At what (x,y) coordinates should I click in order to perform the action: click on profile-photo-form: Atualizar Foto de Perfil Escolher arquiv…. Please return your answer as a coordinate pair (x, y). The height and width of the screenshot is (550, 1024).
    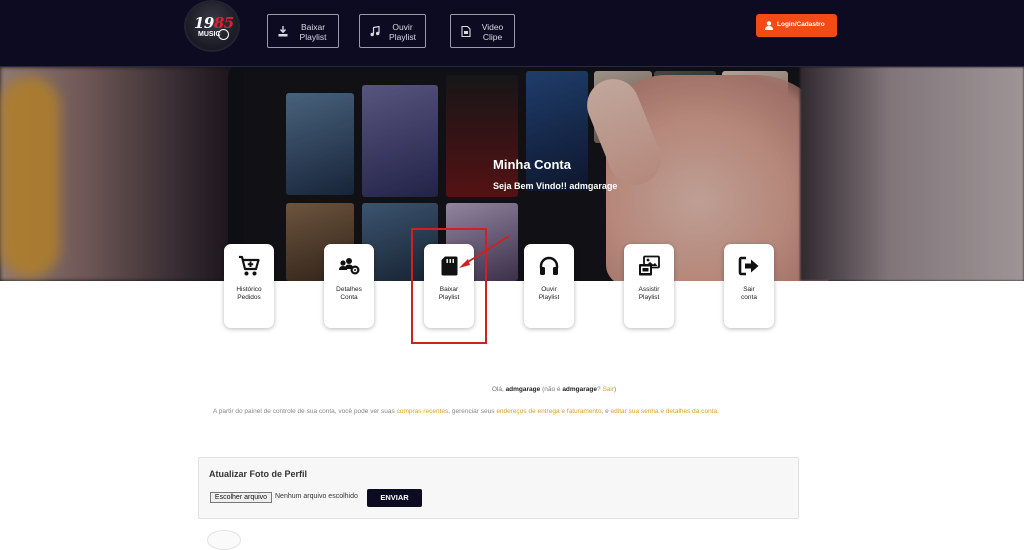
    Looking at the image, I should click on (498, 488).